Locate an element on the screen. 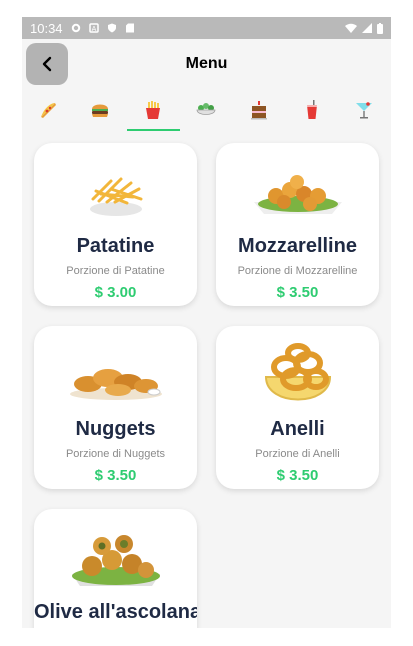  product-name: Patatine is located at coordinates (115, 246).